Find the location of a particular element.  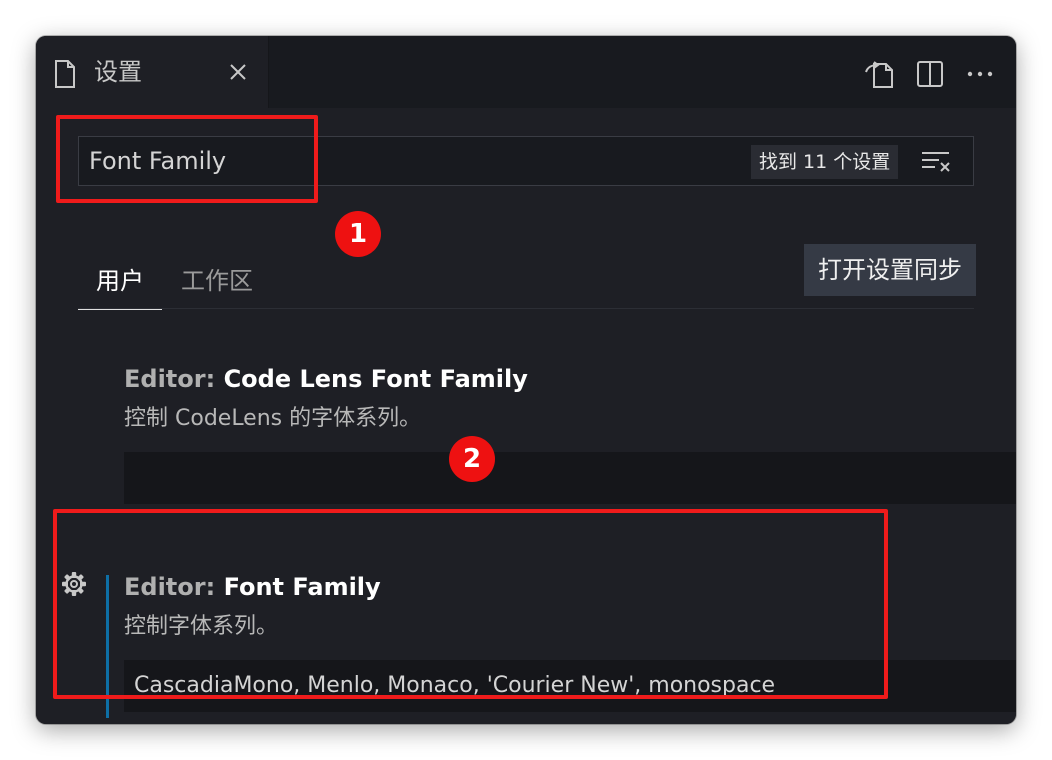

divider is located at coordinates (526, 308).